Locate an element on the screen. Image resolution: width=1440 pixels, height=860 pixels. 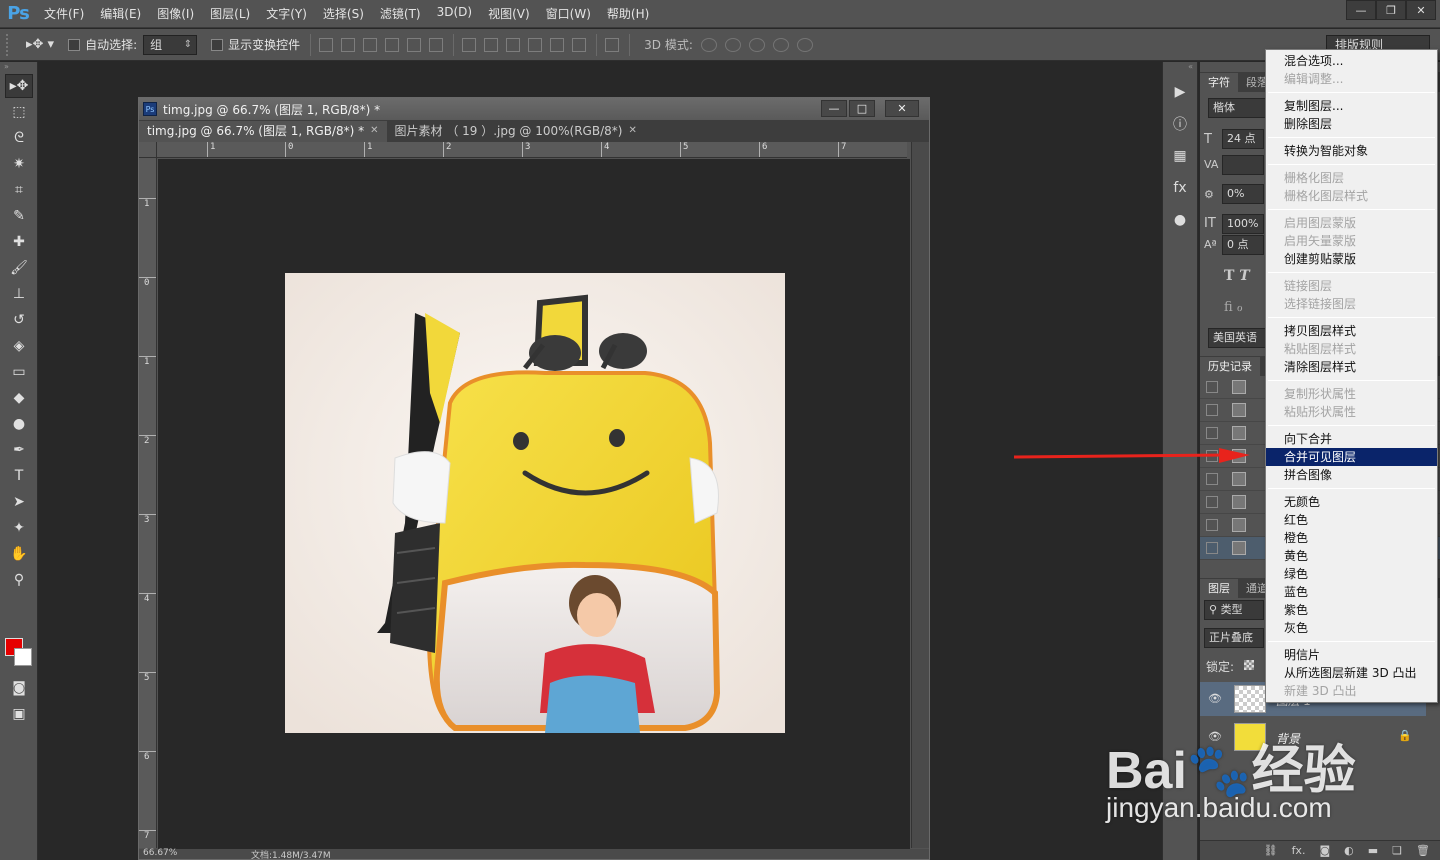
distribute-hcenter-icon is located at coordinates (557, 44).